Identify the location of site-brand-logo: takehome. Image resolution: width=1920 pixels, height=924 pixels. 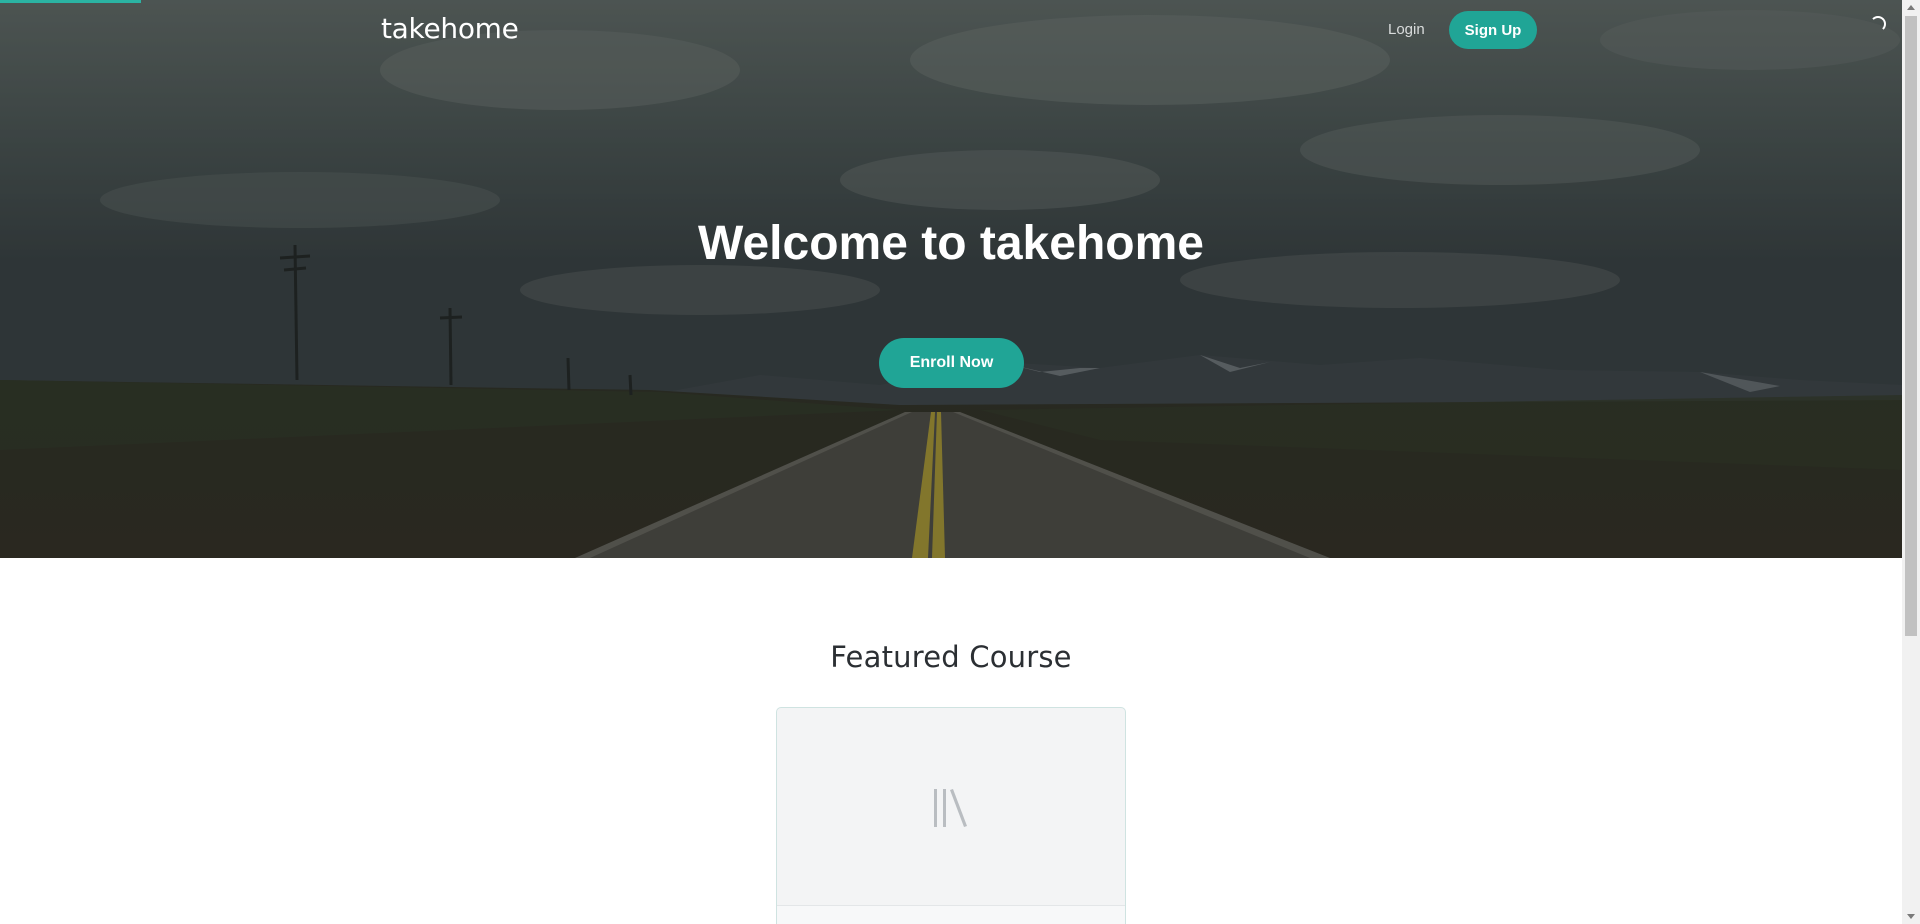
(450, 28).